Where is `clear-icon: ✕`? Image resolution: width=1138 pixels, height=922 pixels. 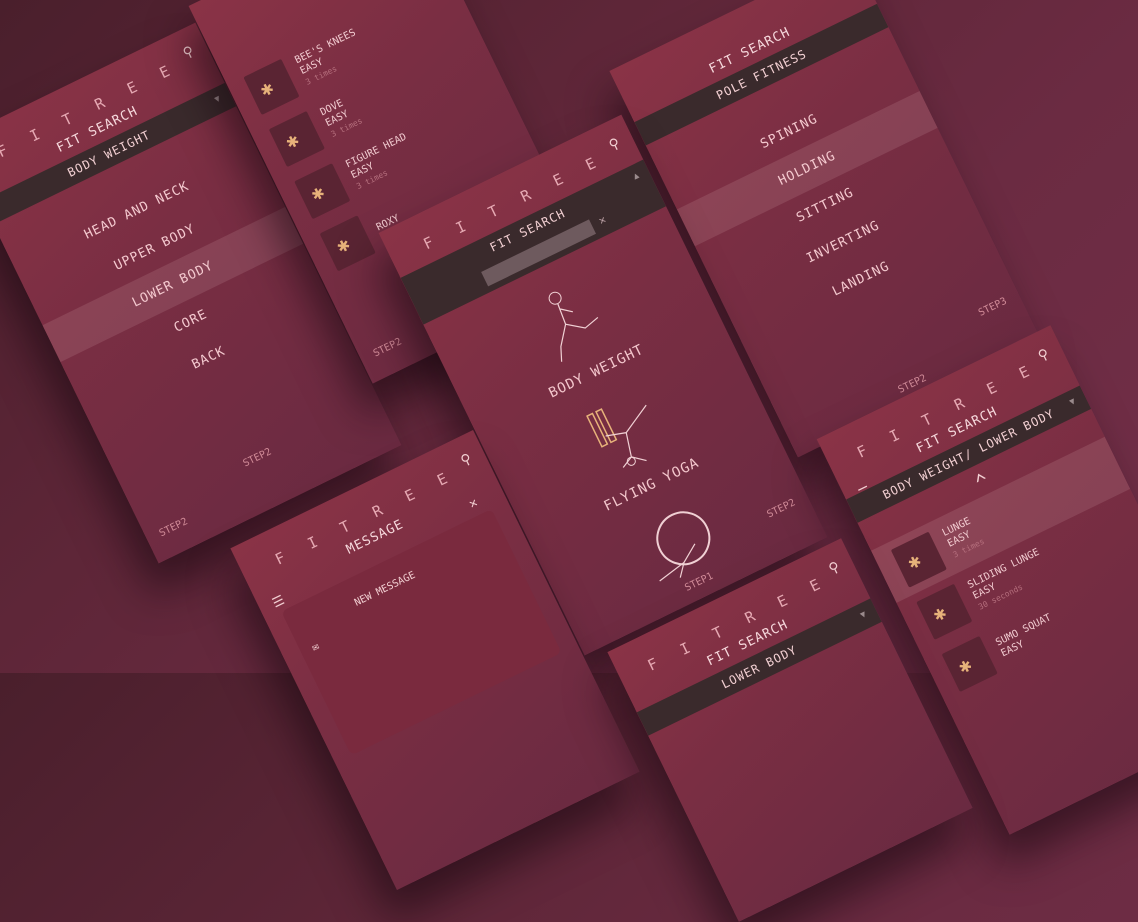
clear-icon: ✕ is located at coordinates (603, 219).